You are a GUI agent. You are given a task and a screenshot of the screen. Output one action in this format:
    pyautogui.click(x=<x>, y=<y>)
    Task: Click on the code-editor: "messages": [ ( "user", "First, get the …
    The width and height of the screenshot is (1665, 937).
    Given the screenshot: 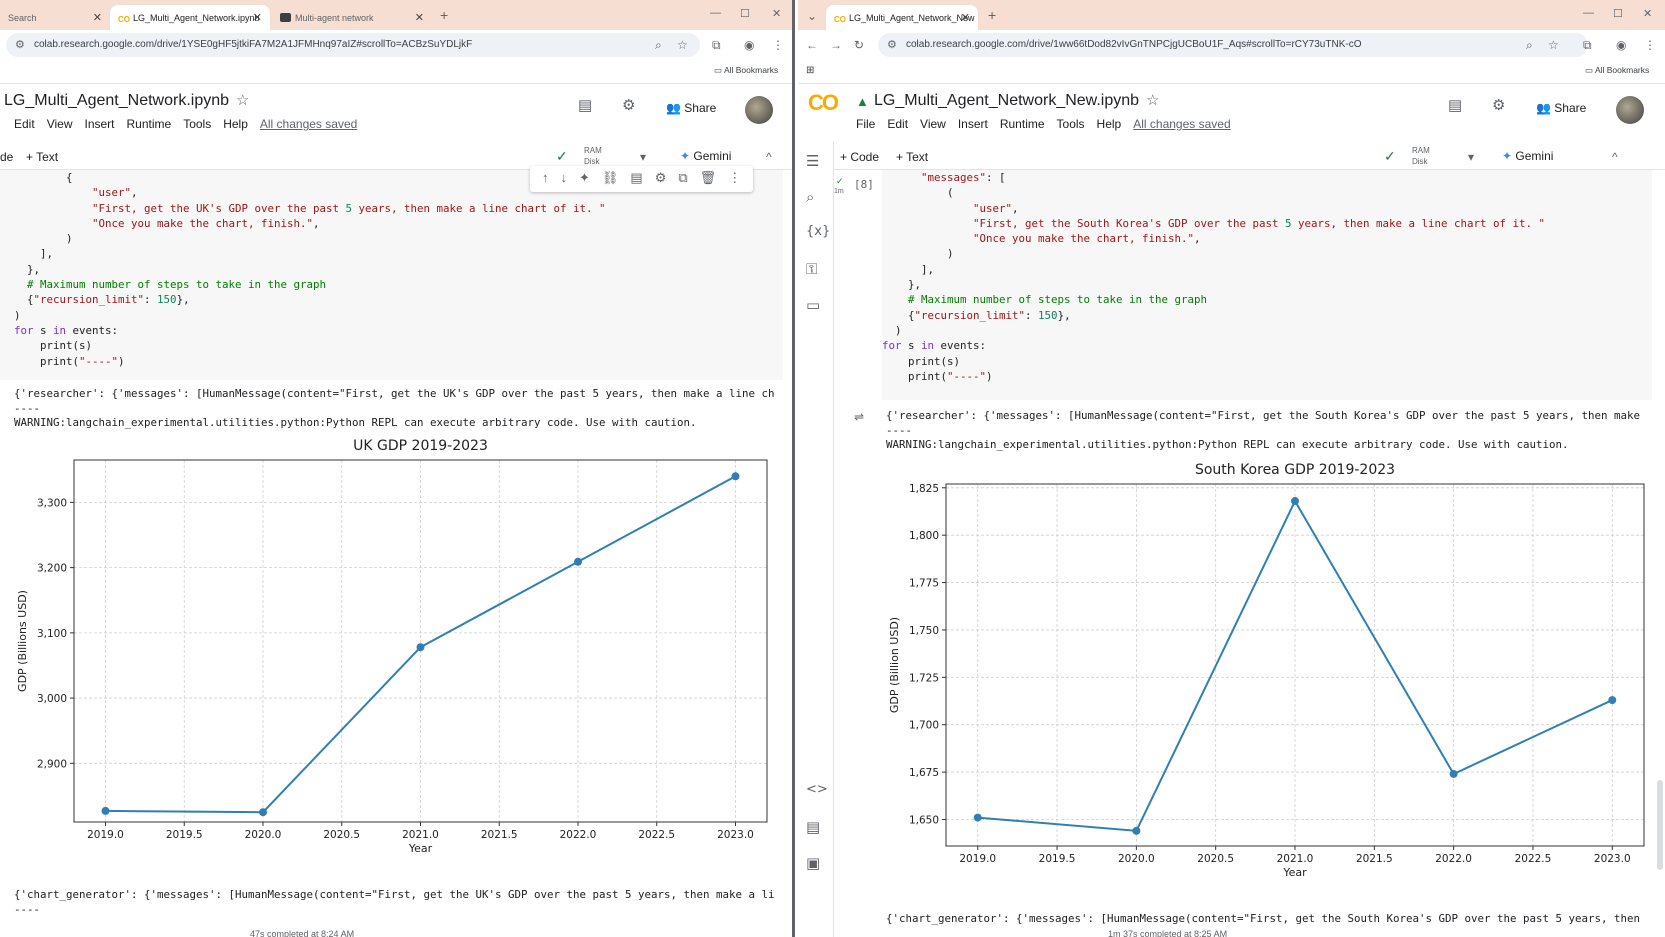 What is the action you would take?
    pyautogui.click(x=1267, y=277)
    